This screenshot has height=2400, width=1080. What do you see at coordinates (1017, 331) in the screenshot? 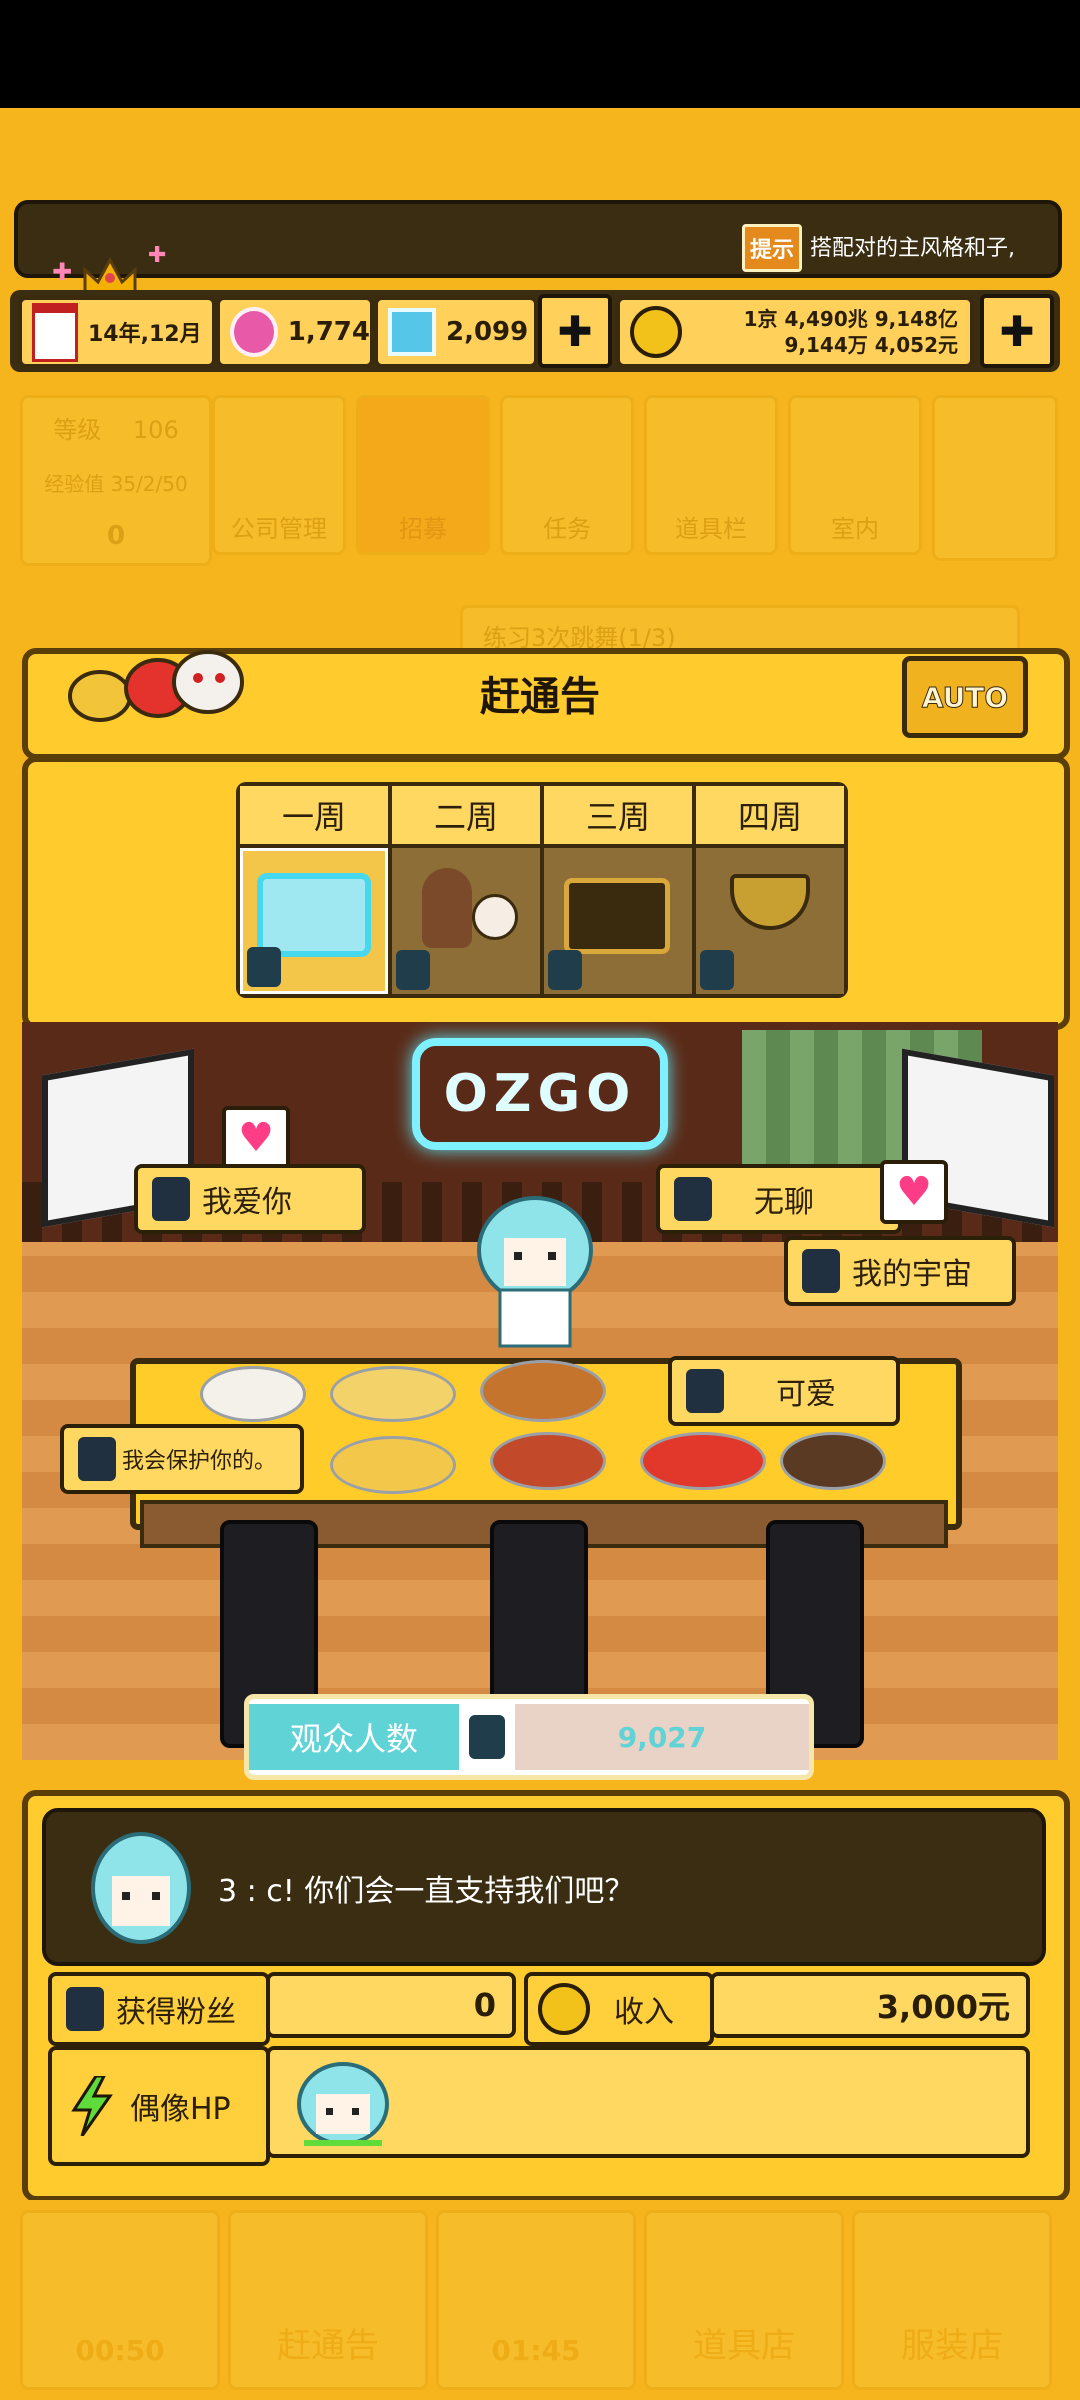
I see `add-money-button: ✚` at bounding box center [1017, 331].